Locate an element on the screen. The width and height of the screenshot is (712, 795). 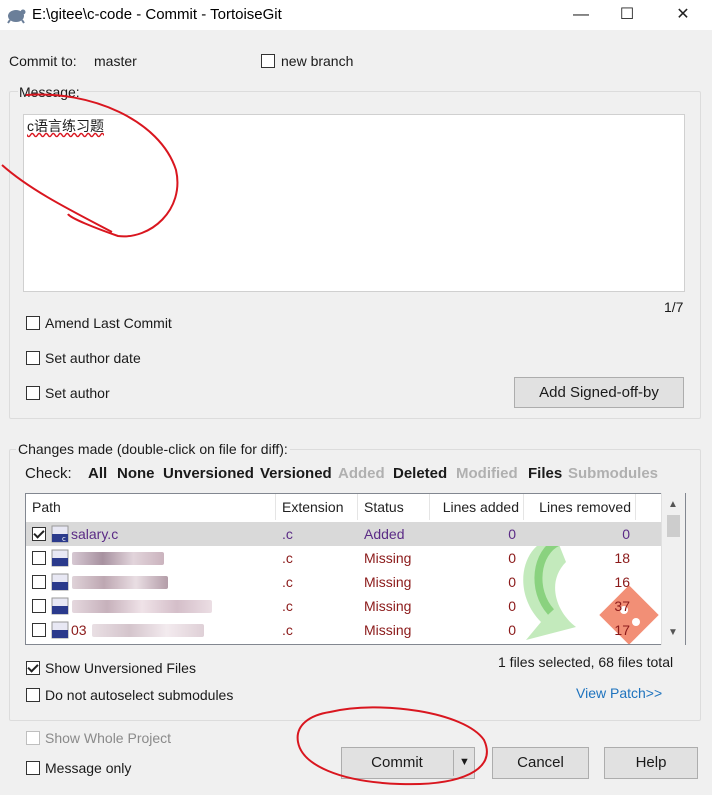
column-header-path: Path is located at coordinates (151, 507).